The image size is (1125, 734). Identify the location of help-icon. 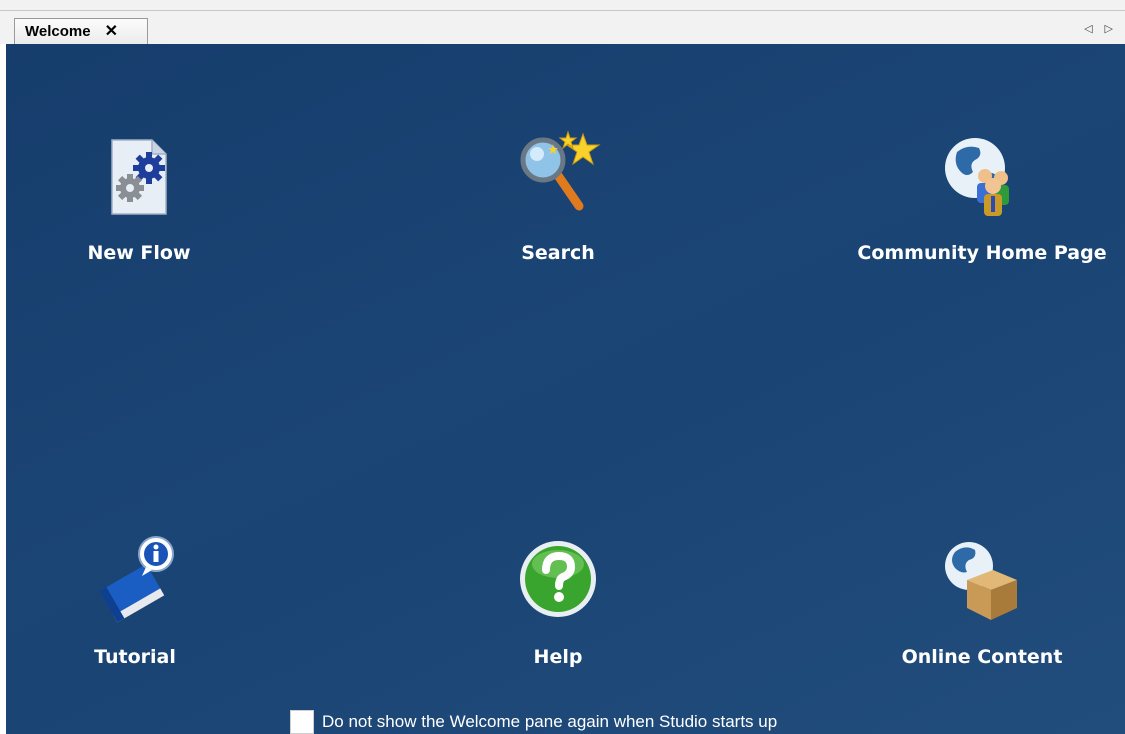
(558, 579).